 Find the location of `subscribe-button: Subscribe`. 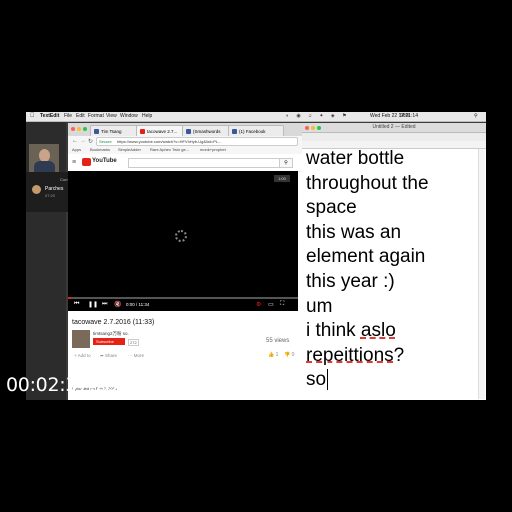

subscribe-button: Subscribe is located at coordinates (109, 341).